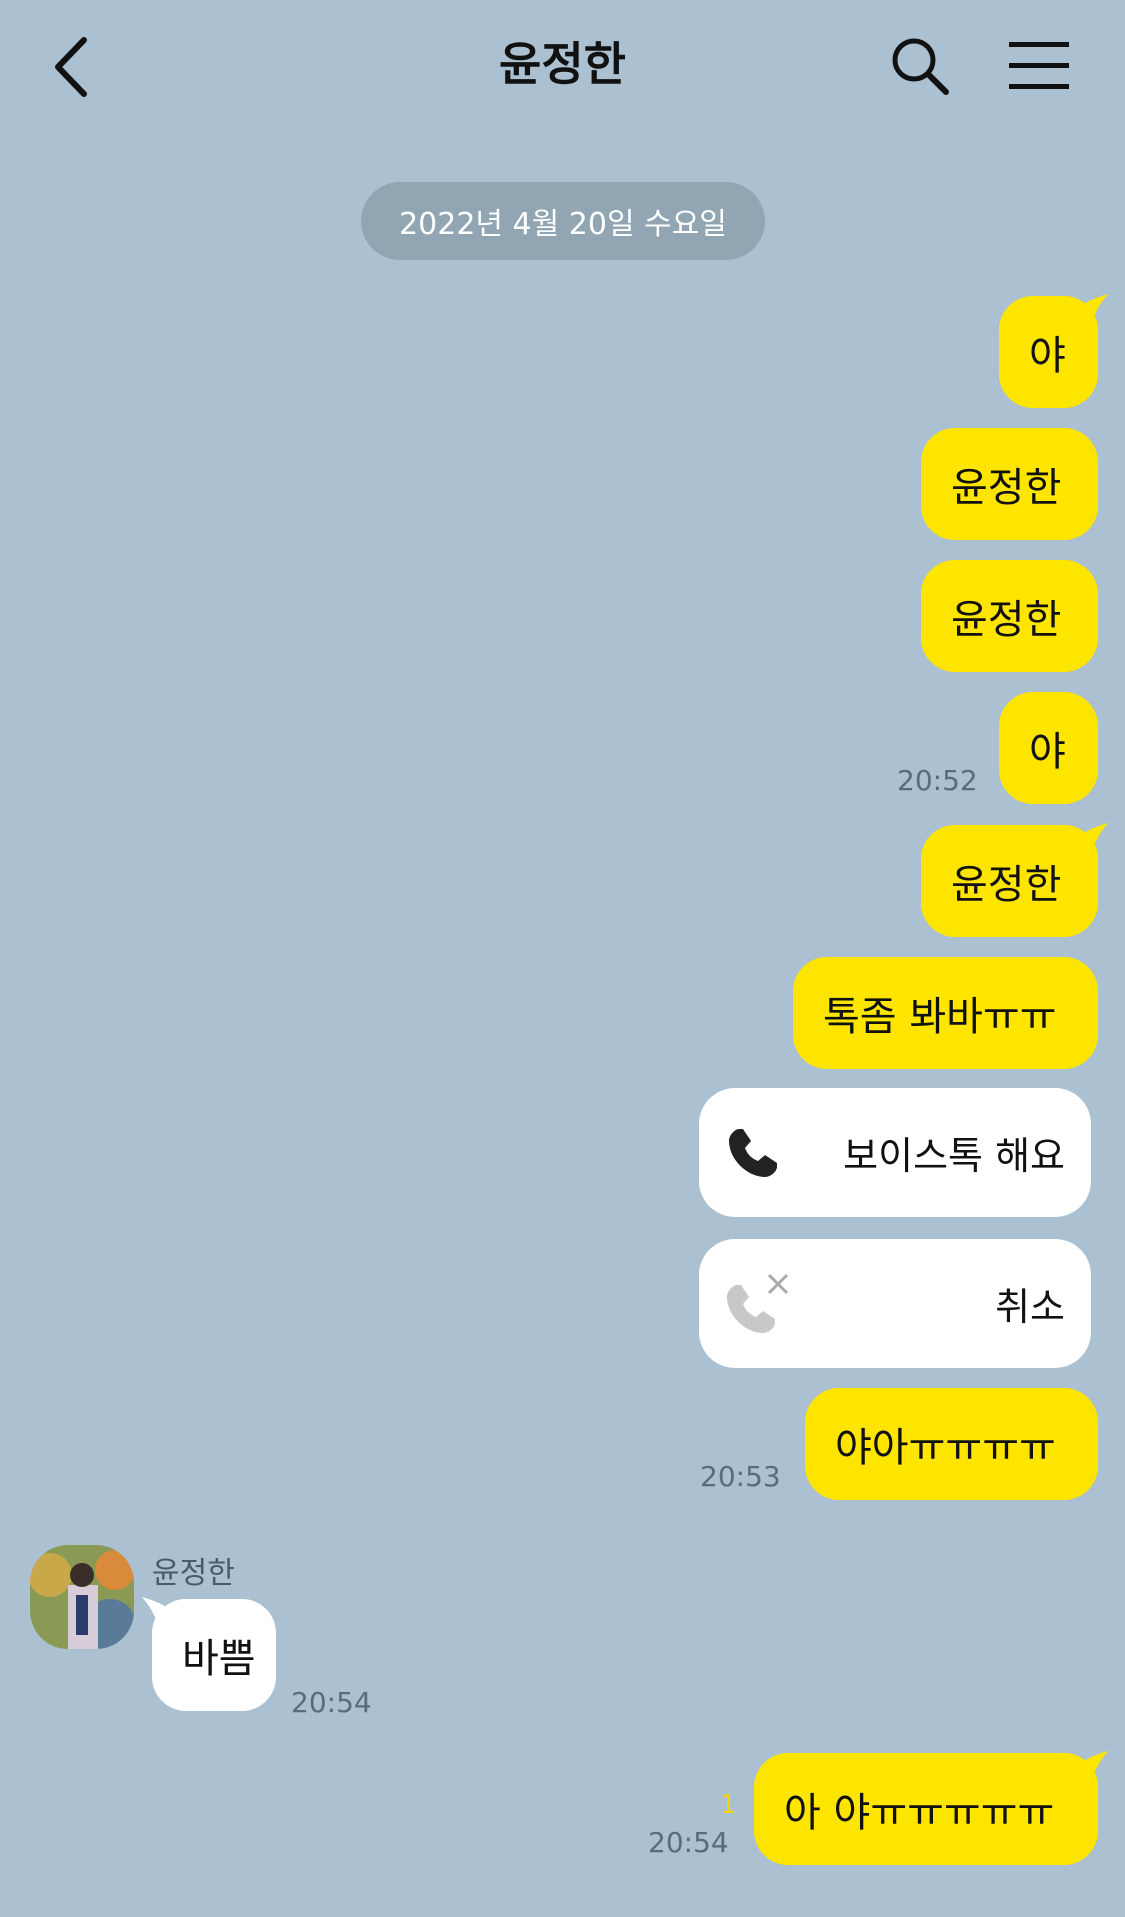 The height and width of the screenshot is (1917, 1125). I want to click on voice-call-cancelled-label: 취소, so click(1030, 1307).